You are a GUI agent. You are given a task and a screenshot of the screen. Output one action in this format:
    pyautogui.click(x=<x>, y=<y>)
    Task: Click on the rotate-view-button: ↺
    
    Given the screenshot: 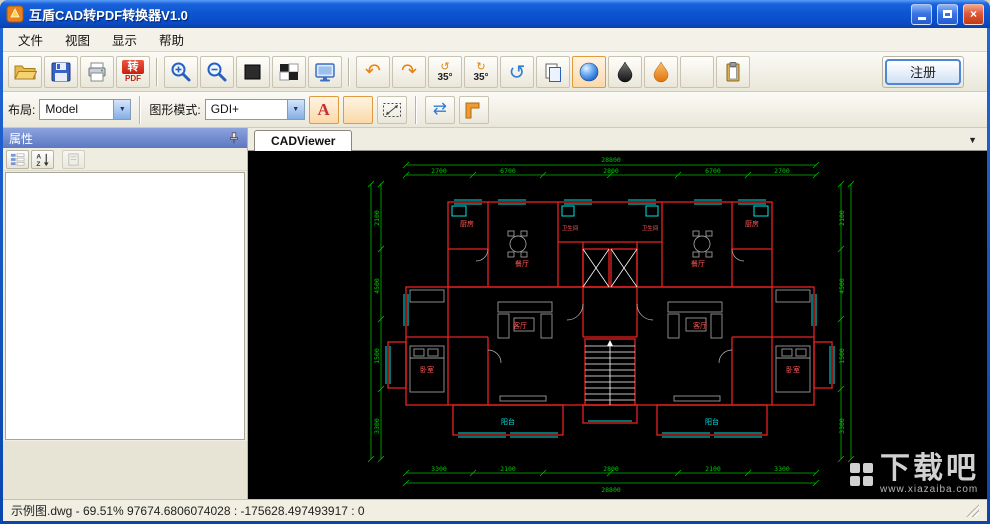 What is the action you would take?
    pyautogui.click(x=517, y=71)
    